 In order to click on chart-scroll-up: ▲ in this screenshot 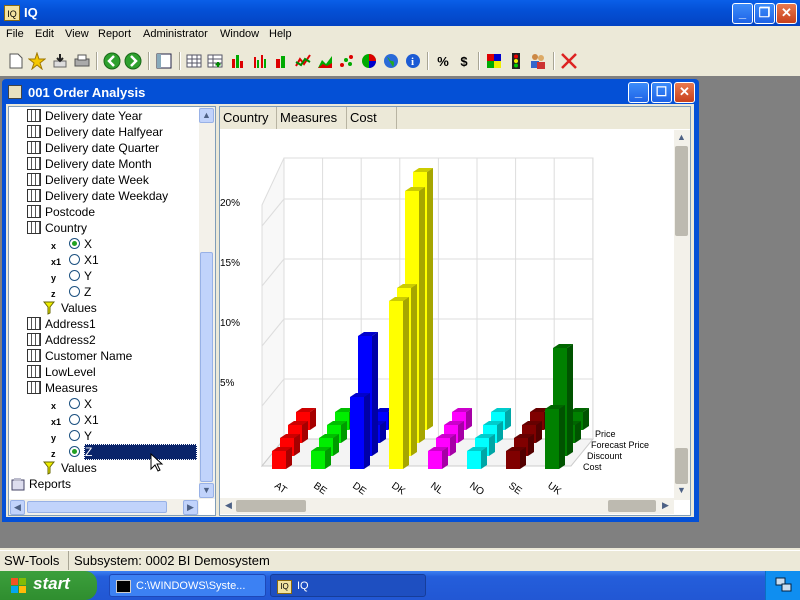, I will do `click(681, 138)`.